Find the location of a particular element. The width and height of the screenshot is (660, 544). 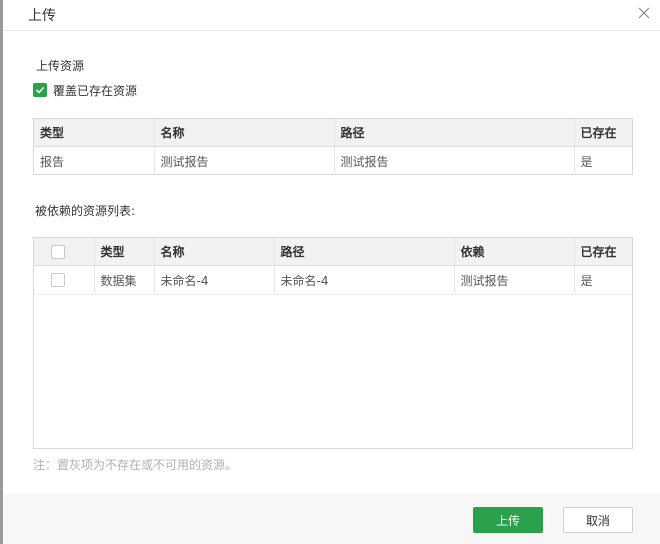

overwrite-option: 覆盖已存在资源 is located at coordinates (85, 90).